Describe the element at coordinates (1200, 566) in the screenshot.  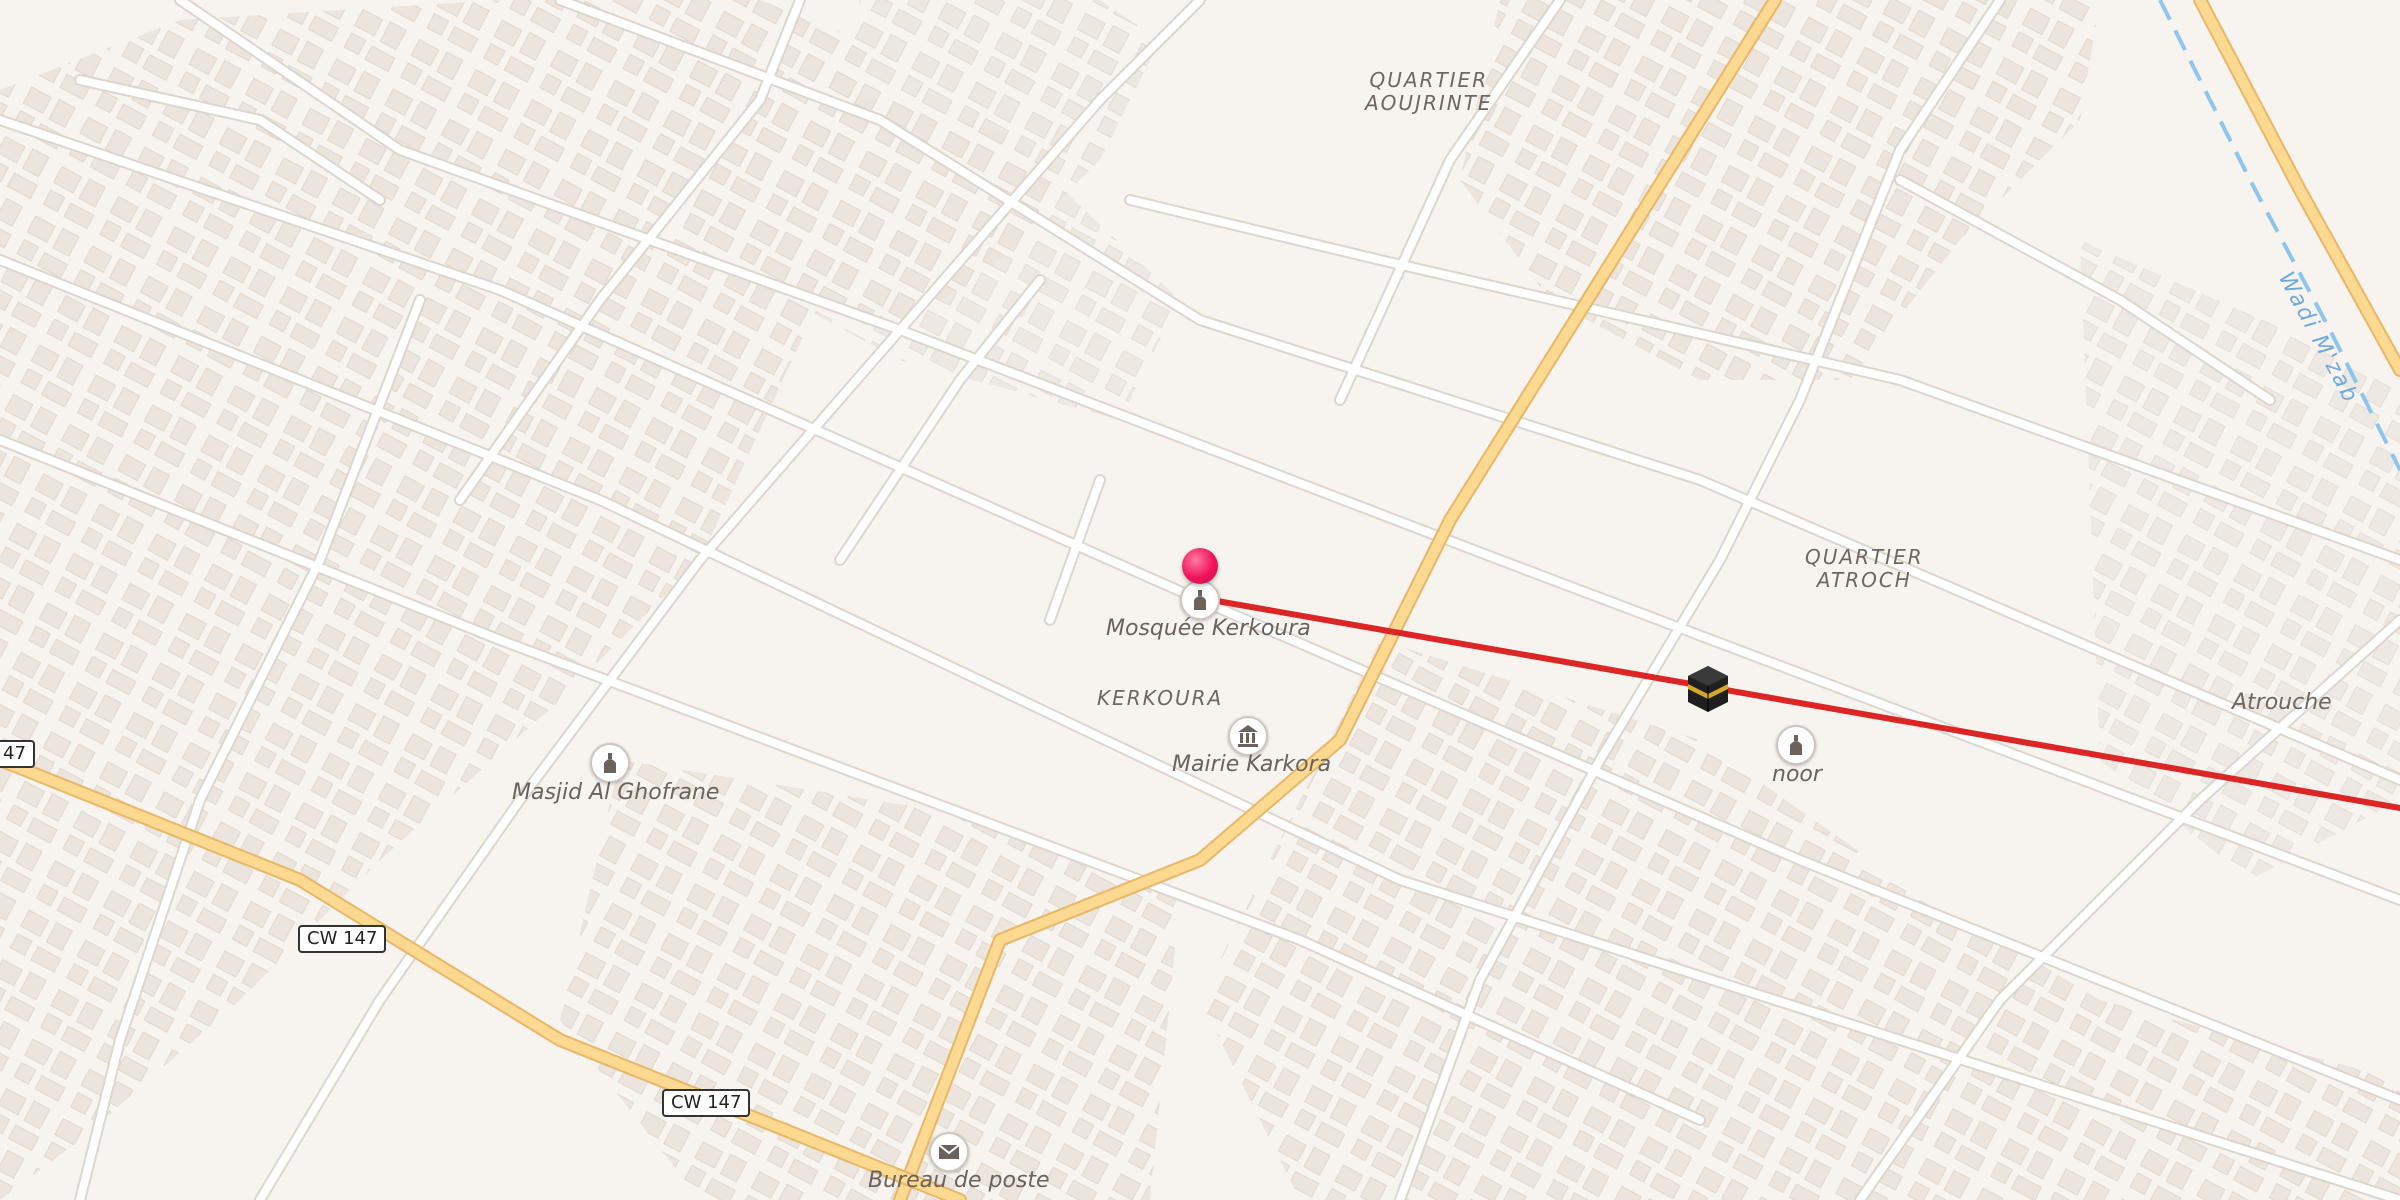
I see `location-pin-icon` at that location.